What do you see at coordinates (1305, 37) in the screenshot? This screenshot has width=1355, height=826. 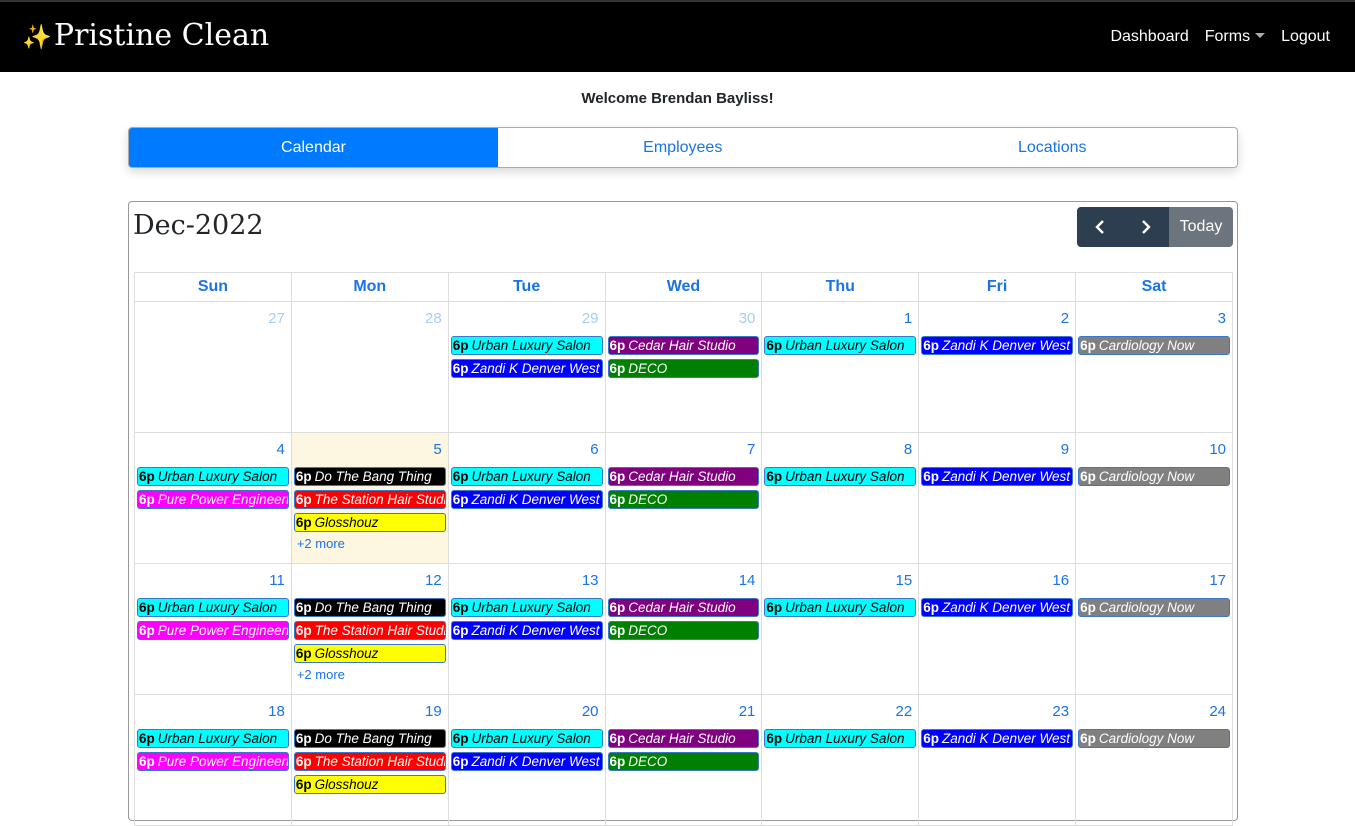 I see `nav-logout-link: Logout` at bounding box center [1305, 37].